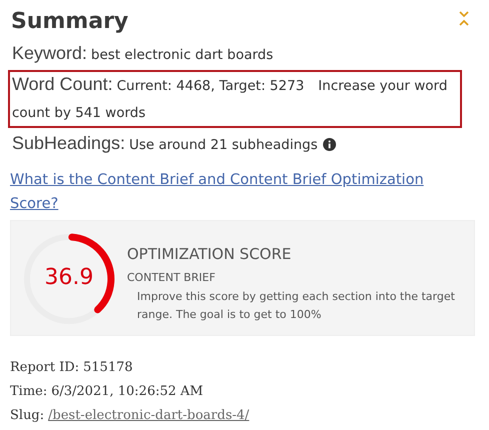 The width and height of the screenshot is (489, 430). Describe the element at coordinates (230, 192) in the screenshot. I see `help-link: What is the Content Brief and Content Brief Optimization Score?` at that location.